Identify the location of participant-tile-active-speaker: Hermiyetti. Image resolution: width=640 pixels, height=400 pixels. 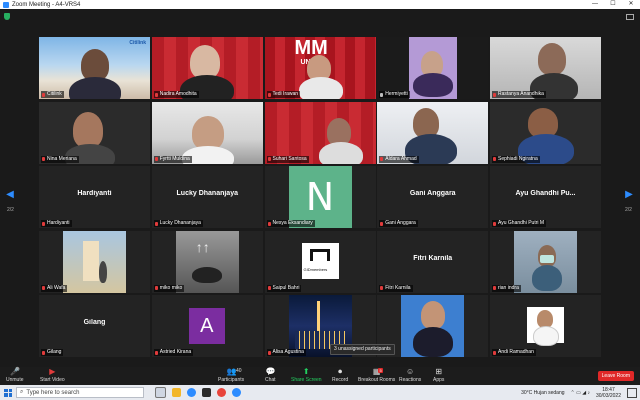
(433, 68).